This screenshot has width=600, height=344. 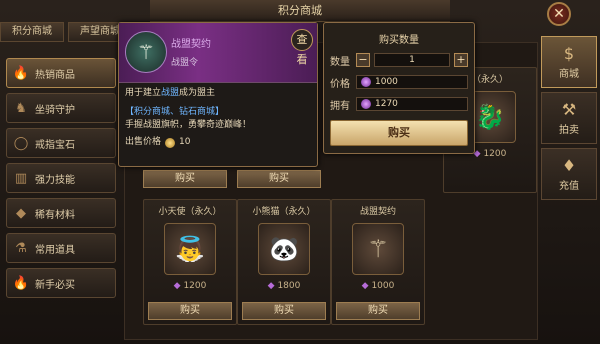 What do you see at coordinates (191, 44) in the screenshot?
I see `item-name: 战盟契约` at bounding box center [191, 44].